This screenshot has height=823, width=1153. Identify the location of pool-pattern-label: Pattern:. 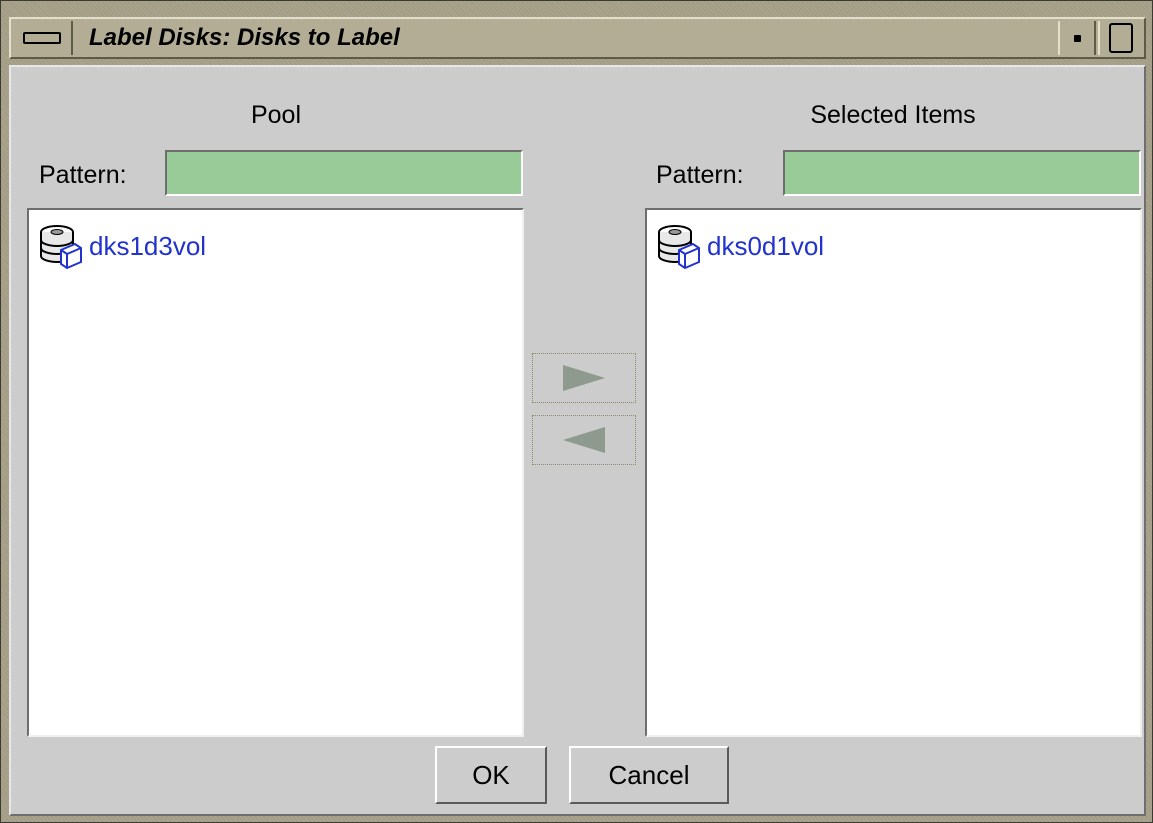
(83, 175).